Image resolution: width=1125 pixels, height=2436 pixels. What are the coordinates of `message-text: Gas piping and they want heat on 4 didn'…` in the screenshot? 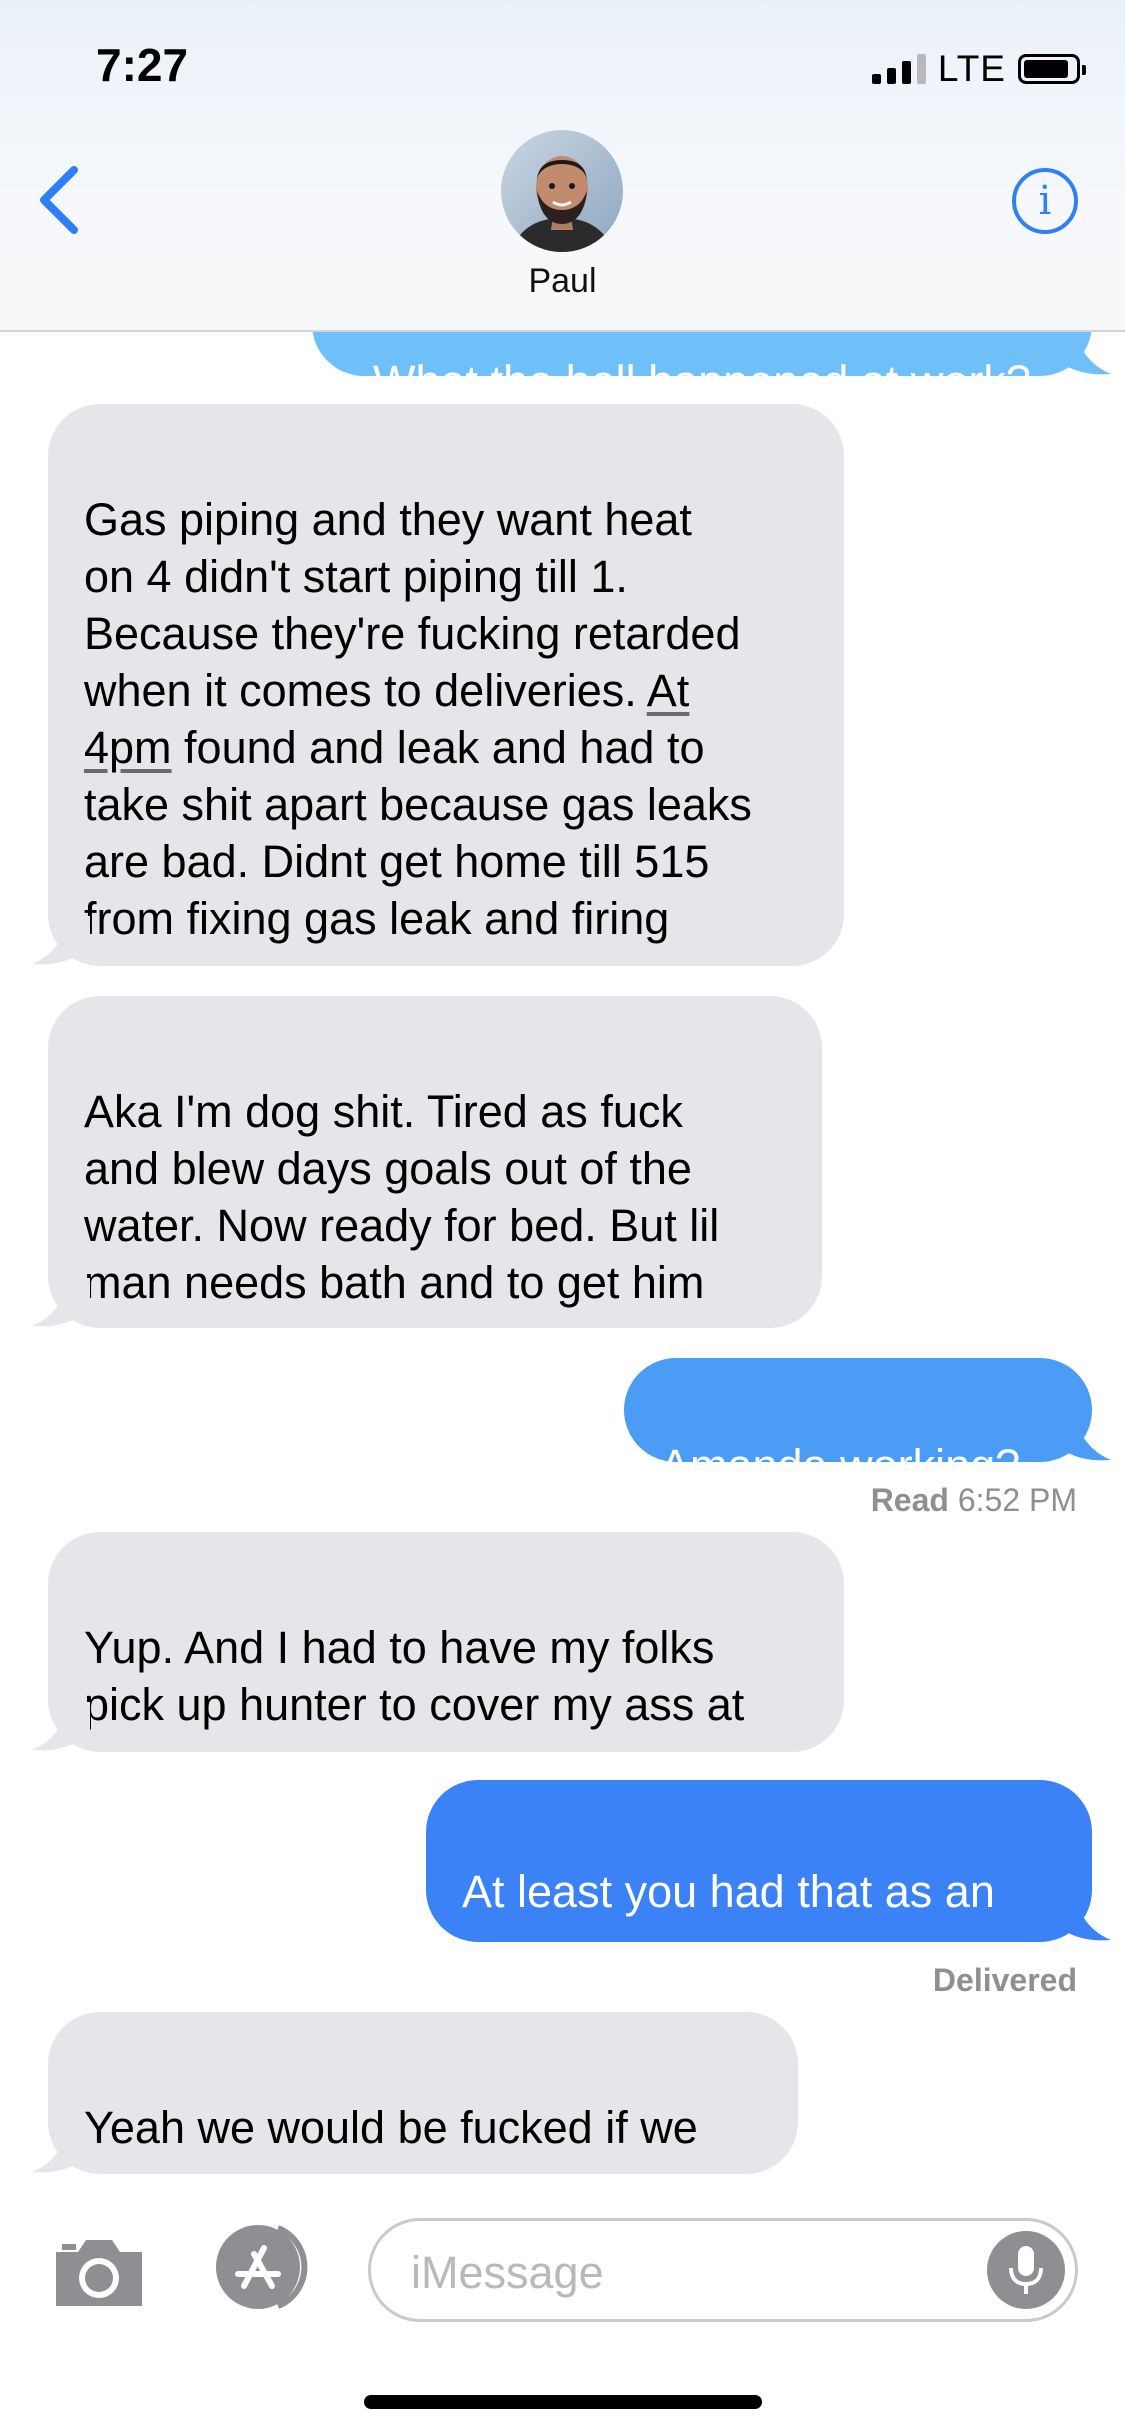 It's located at (412, 605).